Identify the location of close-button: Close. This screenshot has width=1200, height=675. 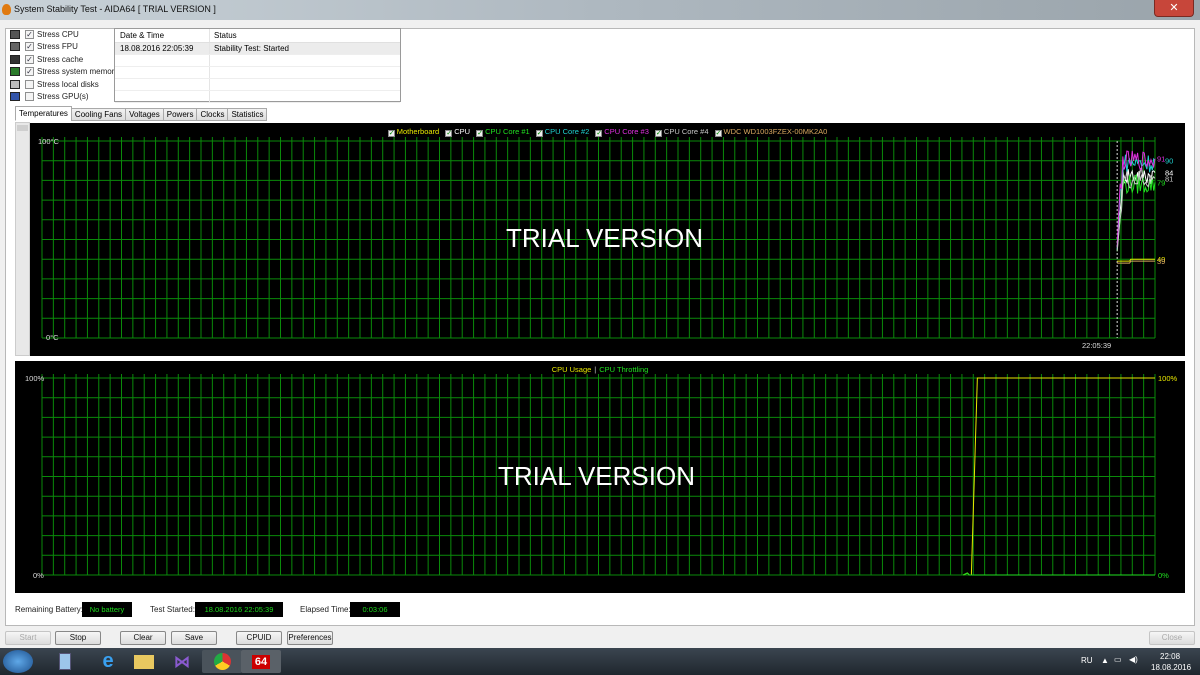
(1172, 638).